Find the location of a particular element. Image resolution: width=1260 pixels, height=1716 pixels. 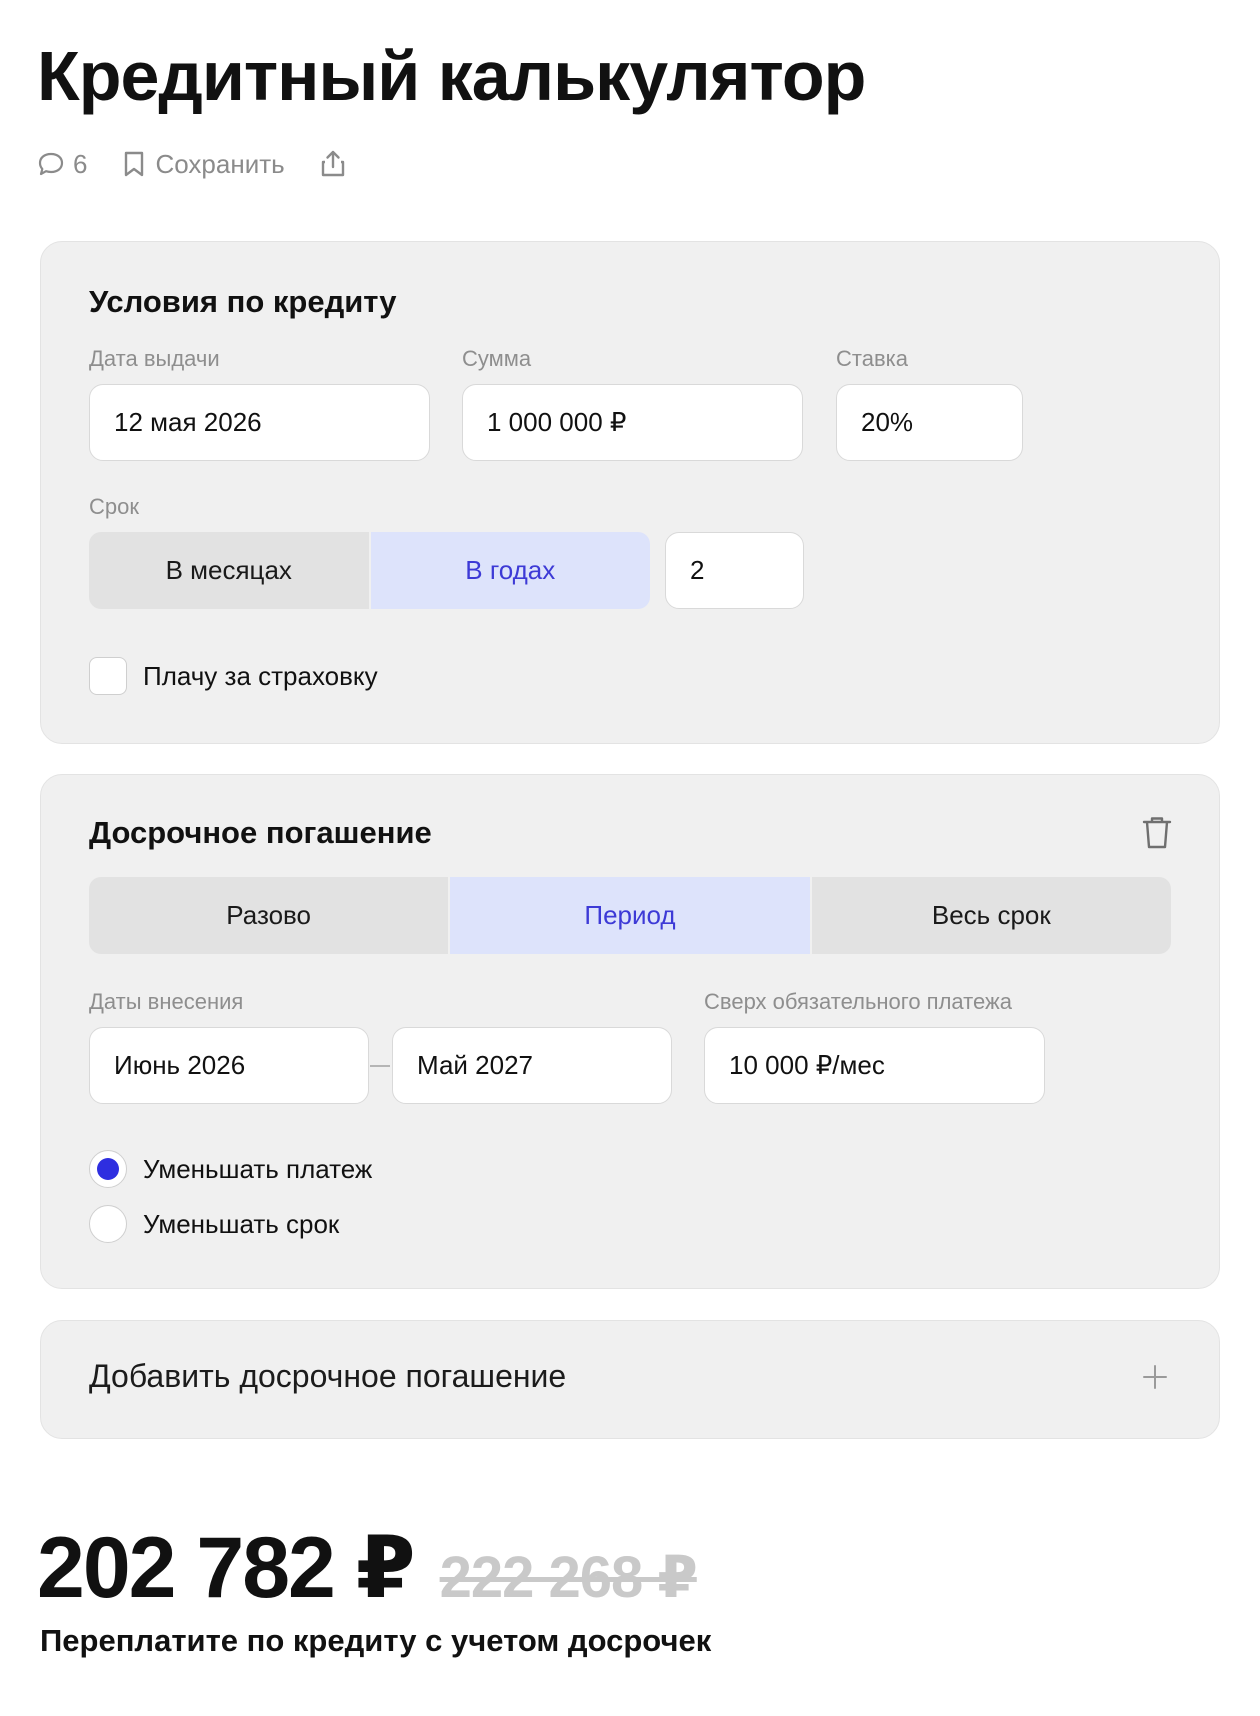

reduce-payment-option: Уменьшать платеж is located at coordinates (230, 1169).